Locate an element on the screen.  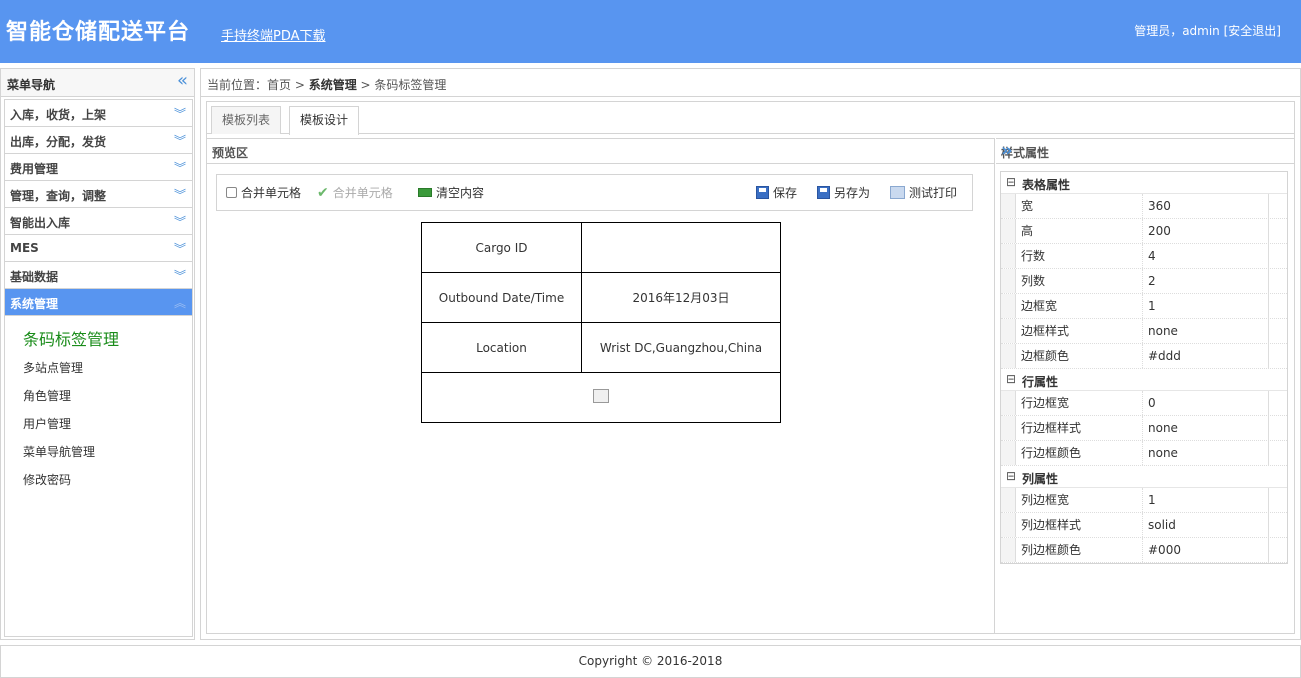
menu-item-label: 智能出入库 is located at coordinates (40, 223).